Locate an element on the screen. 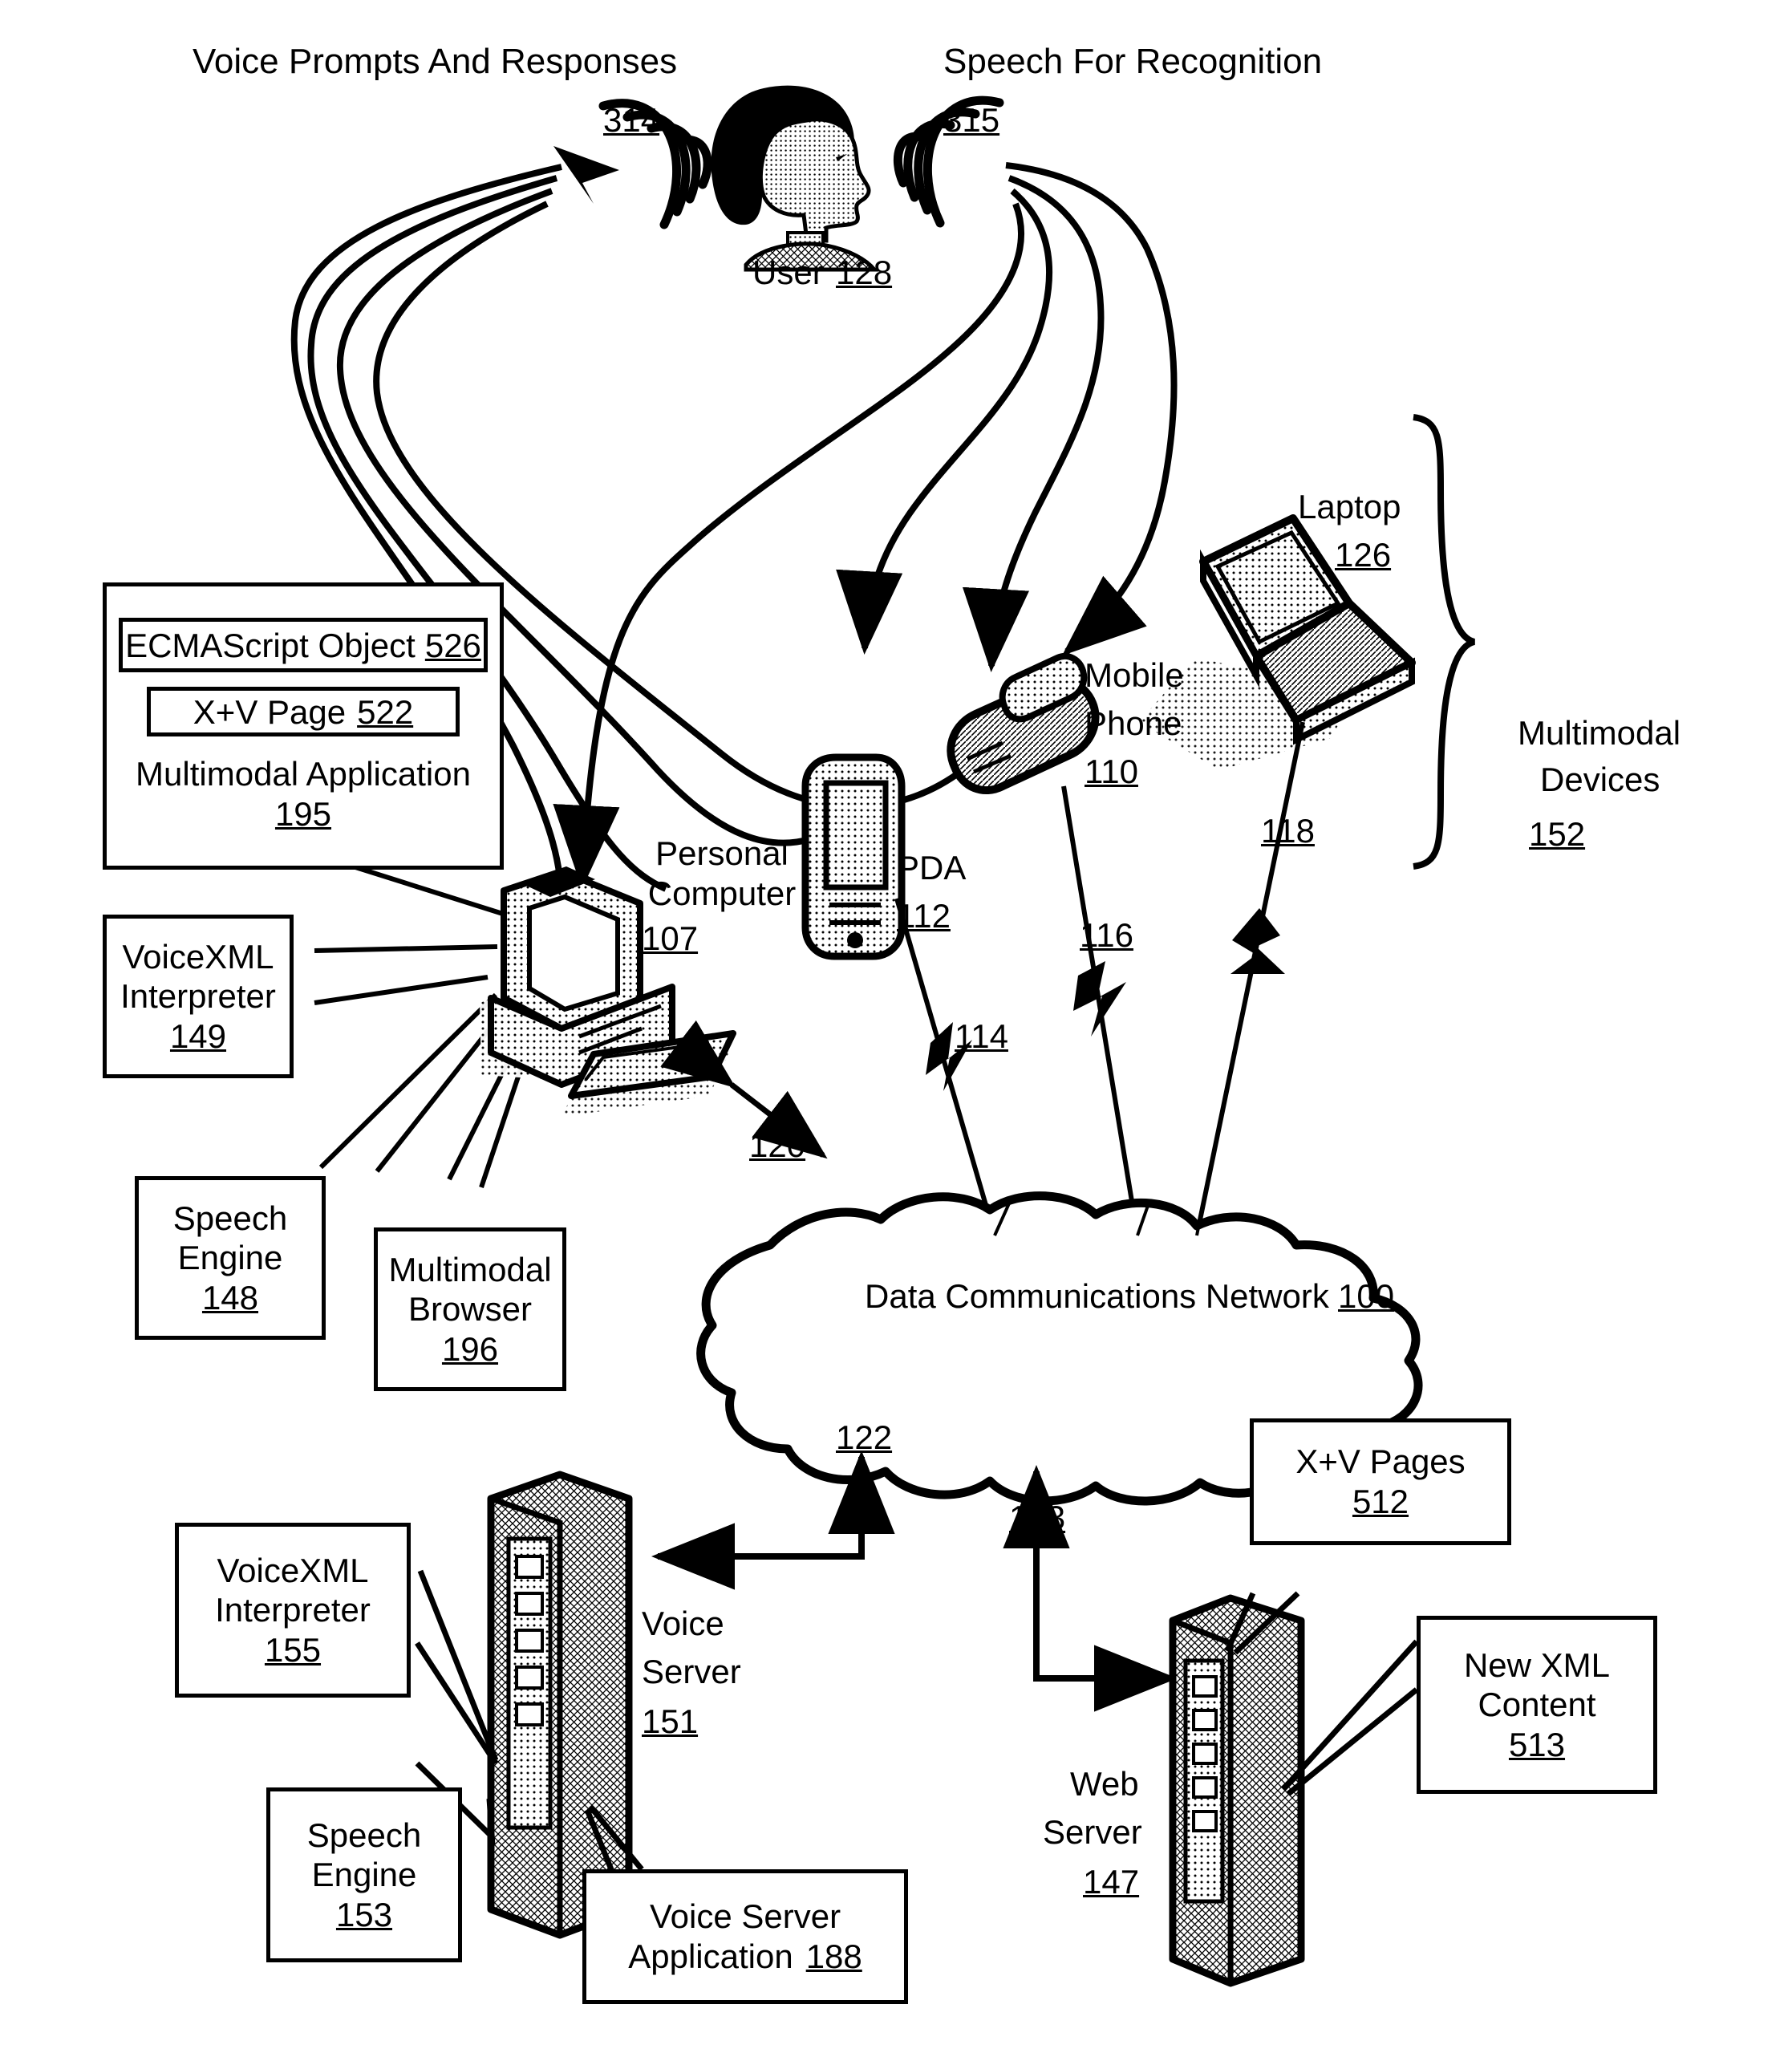  speech-engine-148-line2: Engine is located at coordinates (230, 1258).